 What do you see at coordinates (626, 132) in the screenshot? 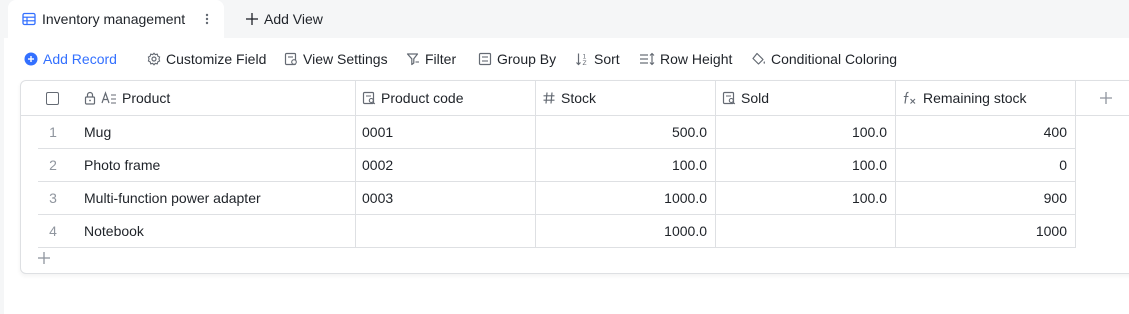
I see `cell-stock: 500.0` at bounding box center [626, 132].